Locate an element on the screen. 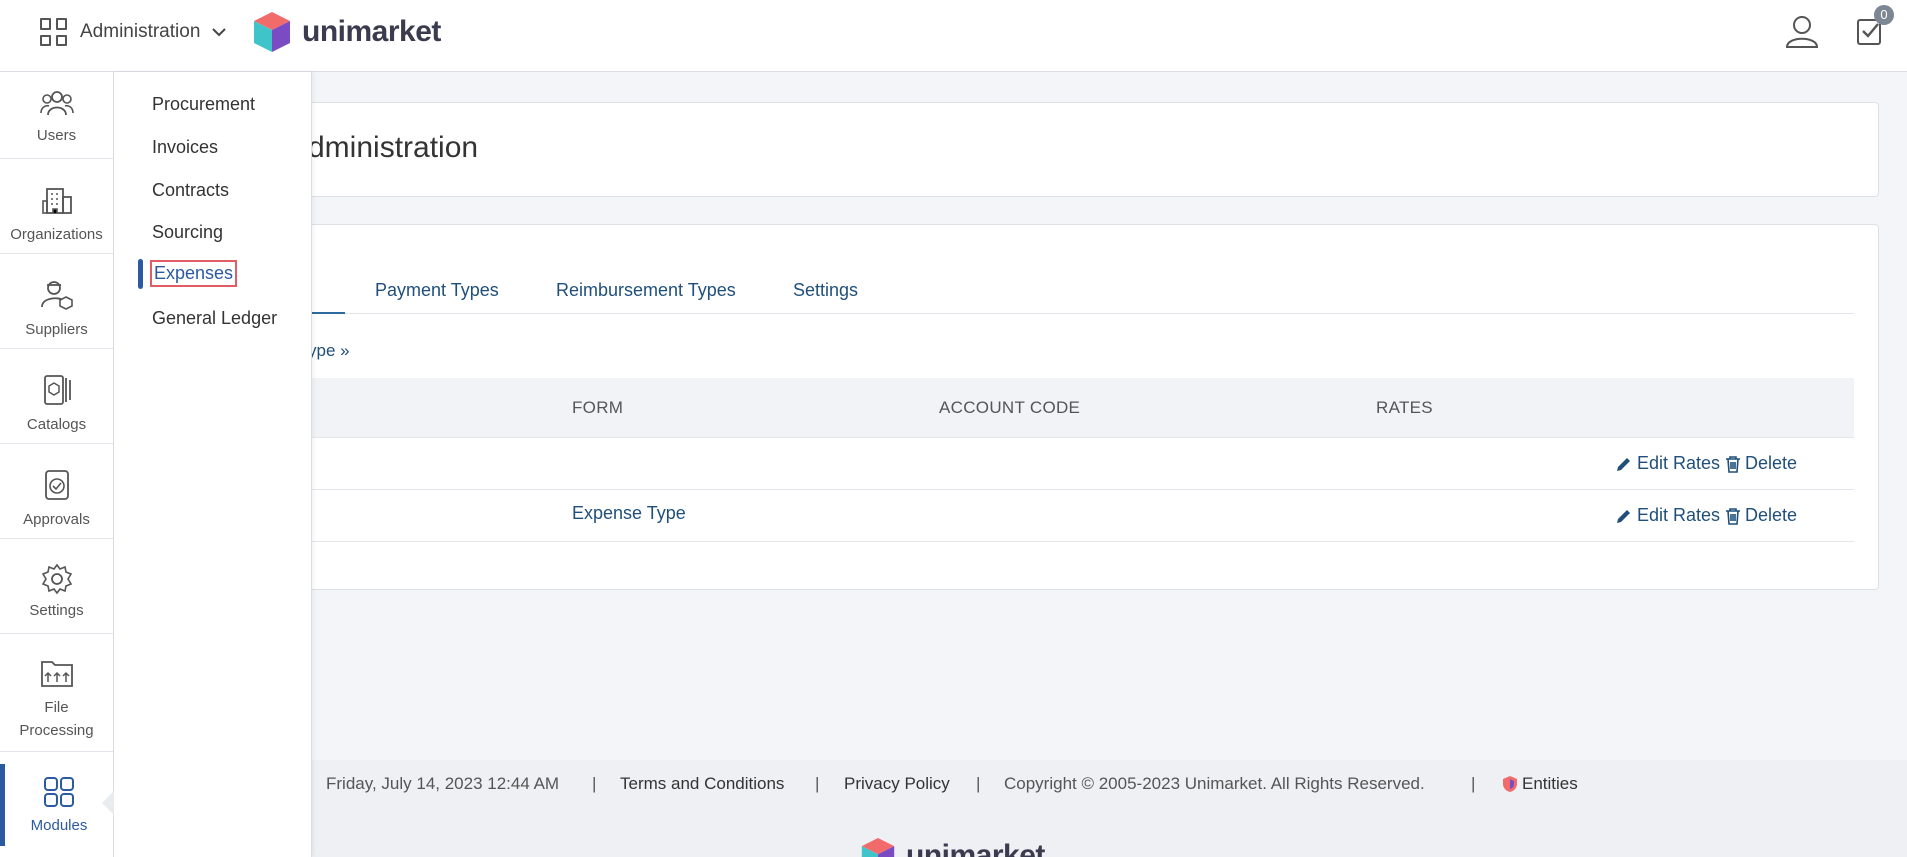 This screenshot has width=1907, height=857. column-rates: RATES is located at coordinates (1404, 407).